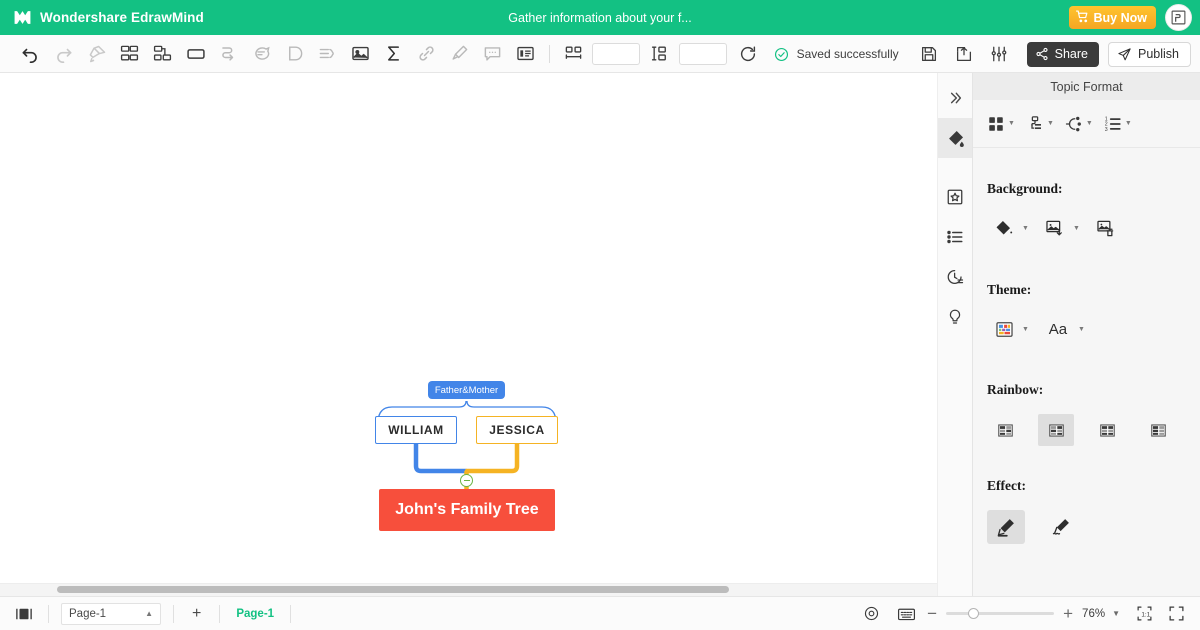 This screenshot has height=630, width=1200. I want to click on rainbow-style-4-button, so click(1158, 430).